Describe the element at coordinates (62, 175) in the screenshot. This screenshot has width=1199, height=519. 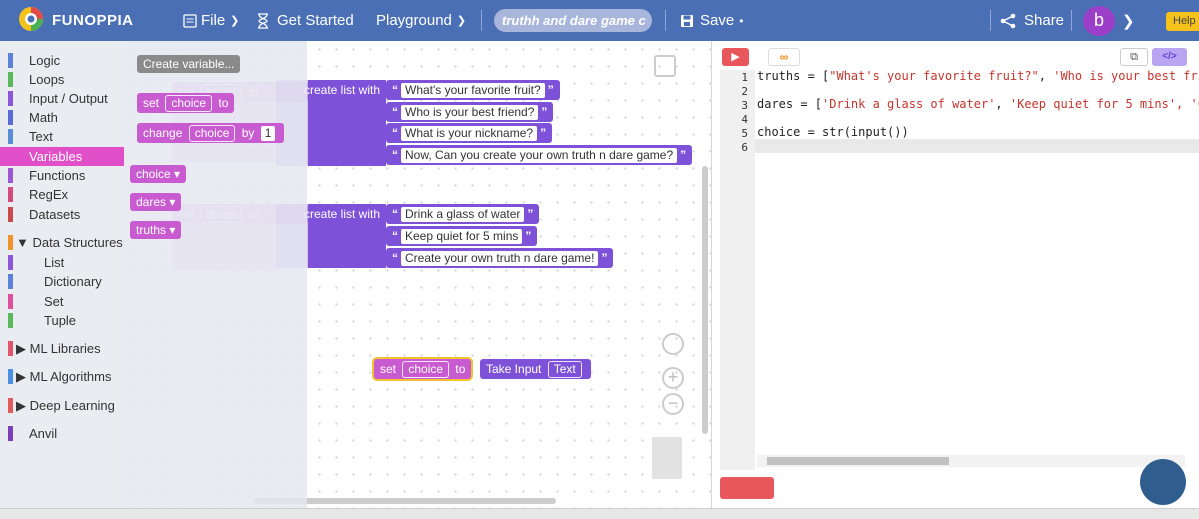
I see `category-functions: Functions` at that location.